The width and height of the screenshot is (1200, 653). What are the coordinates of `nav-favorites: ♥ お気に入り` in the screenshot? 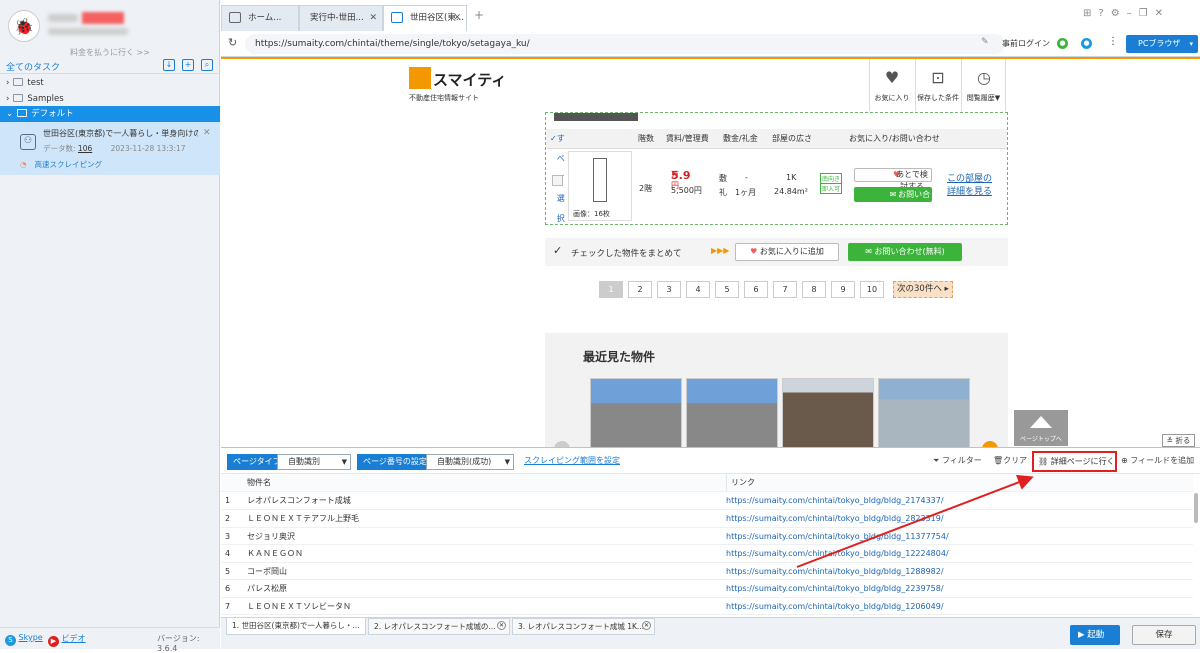 It's located at (891, 85).